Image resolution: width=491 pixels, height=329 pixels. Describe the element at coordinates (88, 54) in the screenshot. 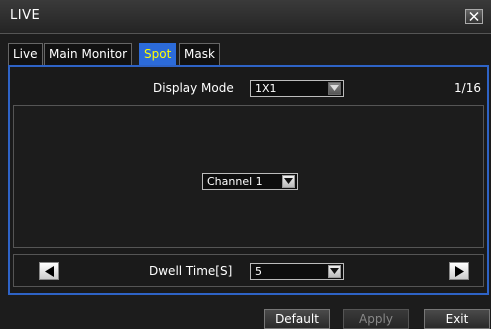

I see `tab-main-monitor: Main Monitor` at that location.